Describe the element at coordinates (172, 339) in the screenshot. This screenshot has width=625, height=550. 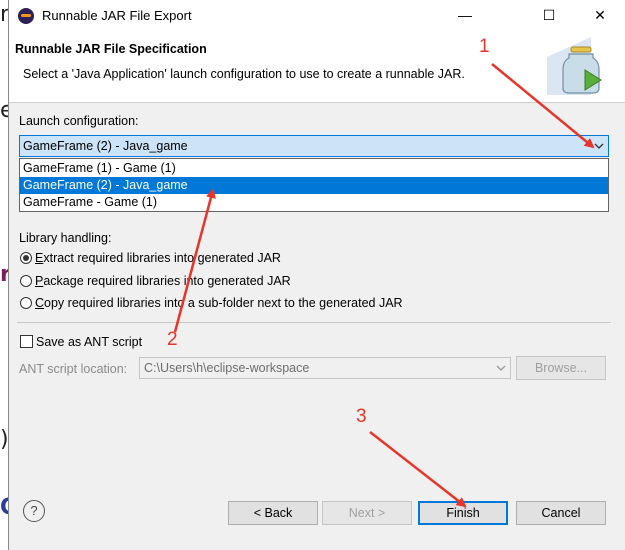
I see `annotation-number: 2` at that location.